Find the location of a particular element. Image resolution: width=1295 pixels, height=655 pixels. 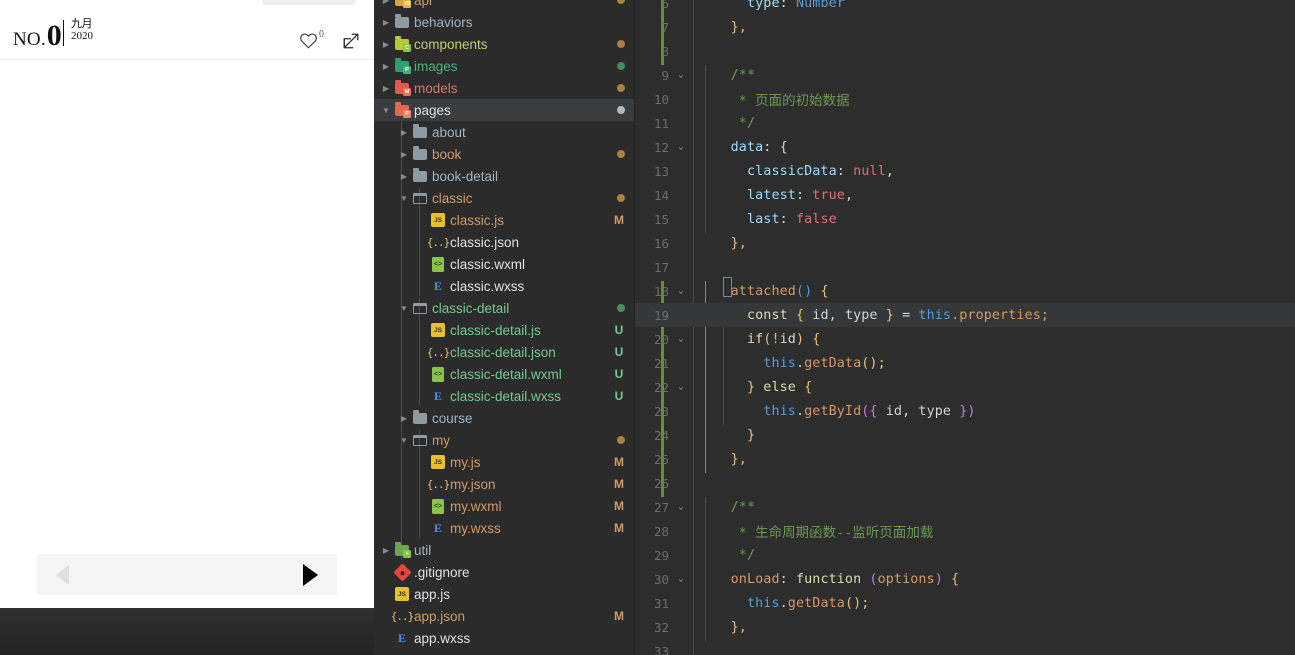

tree-item-label: classic is located at coordinates (452, 198).